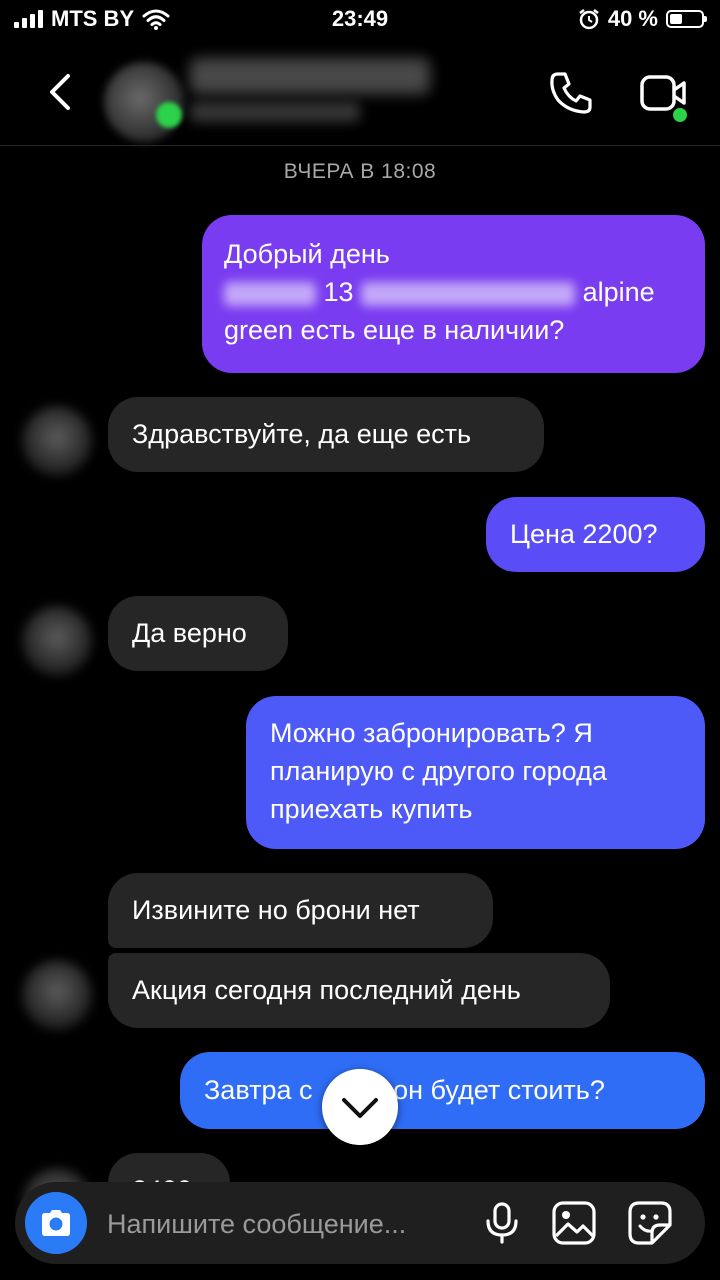  What do you see at coordinates (310, 76) in the screenshot?
I see `contact-name-redacted` at bounding box center [310, 76].